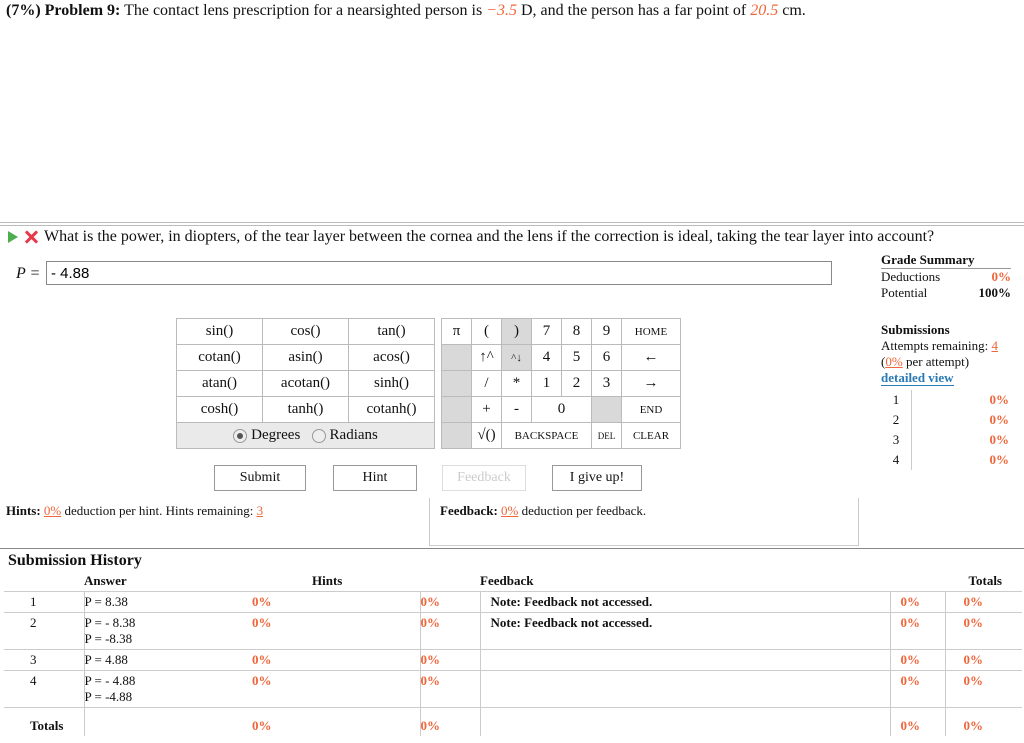 The image size is (1024, 743). Describe the element at coordinates (896, 419) in the screenshot. I see `attempt-number: 2` at that location.